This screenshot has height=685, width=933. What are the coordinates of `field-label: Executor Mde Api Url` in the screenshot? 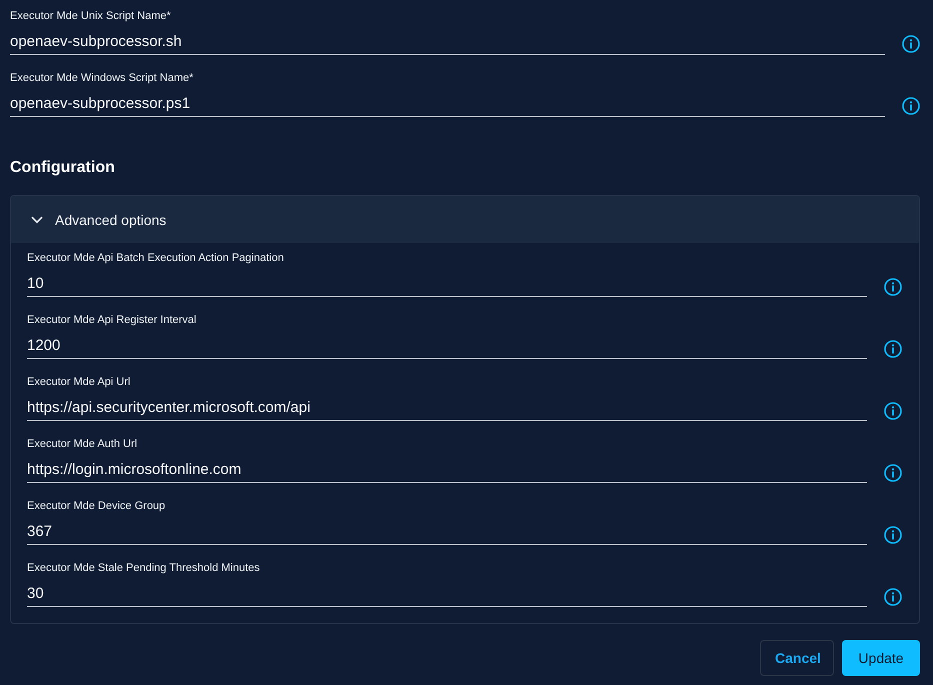 It's located at (78, 382).